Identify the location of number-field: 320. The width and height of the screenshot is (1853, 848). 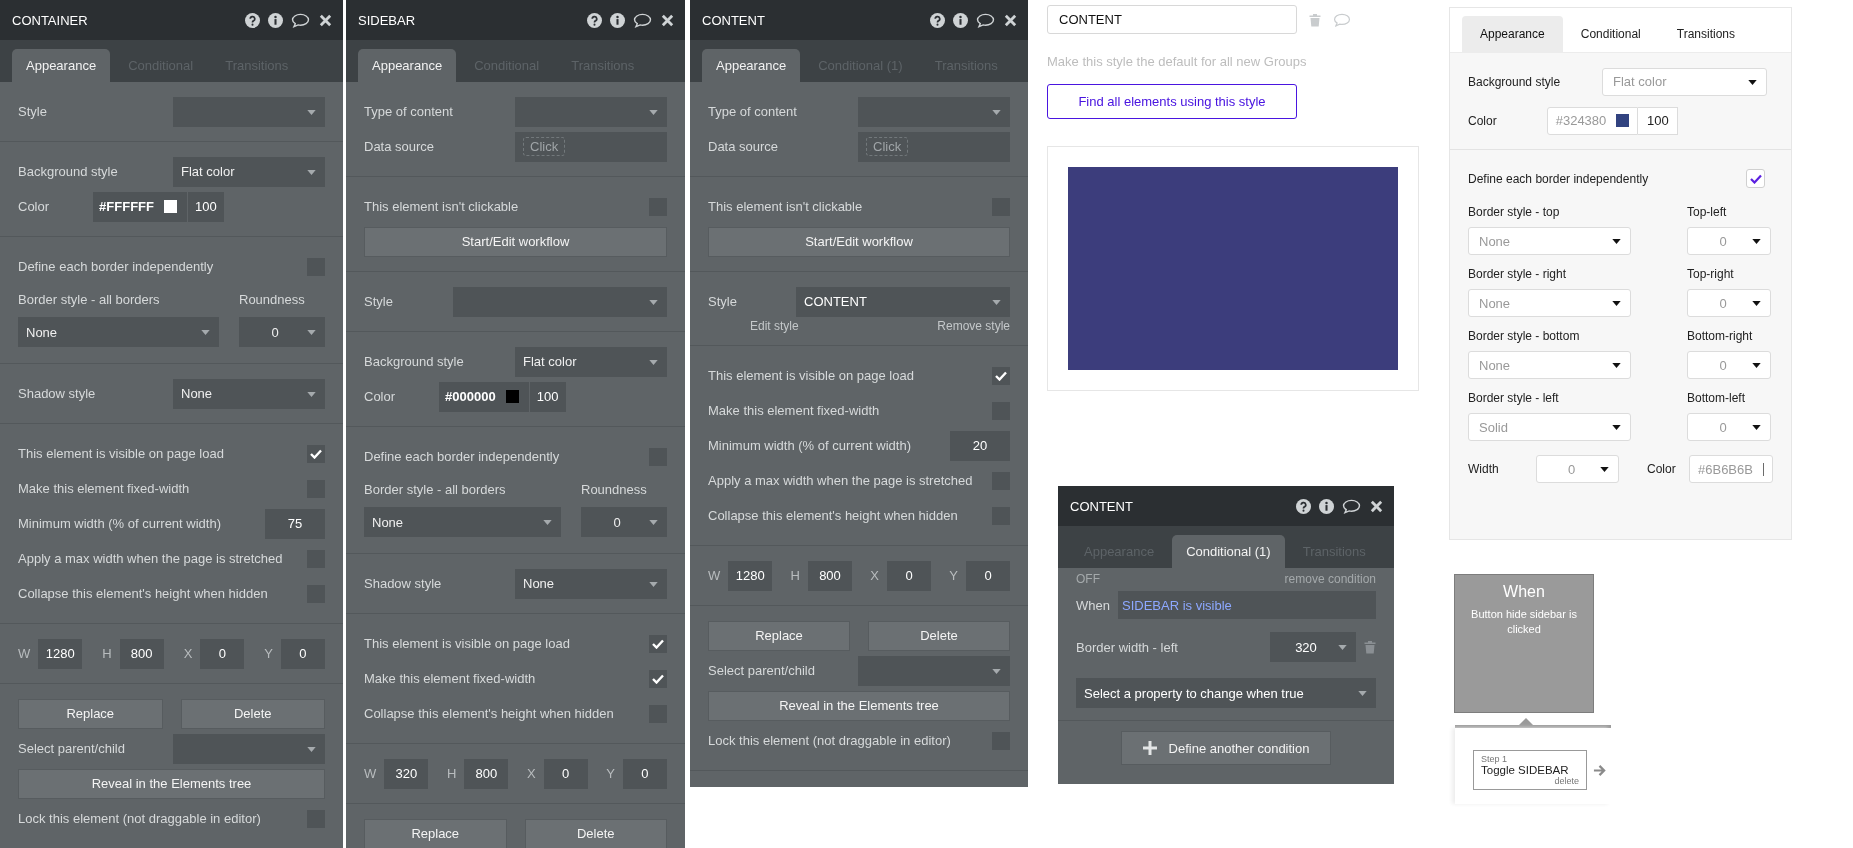
(406, 773).